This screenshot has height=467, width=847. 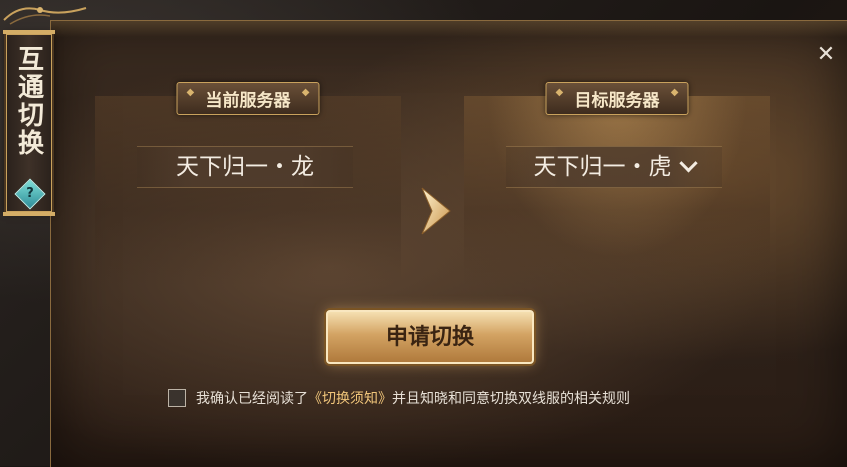 I want to click on current-server-name: 天下归一・龙, so click(x=245, y=167).